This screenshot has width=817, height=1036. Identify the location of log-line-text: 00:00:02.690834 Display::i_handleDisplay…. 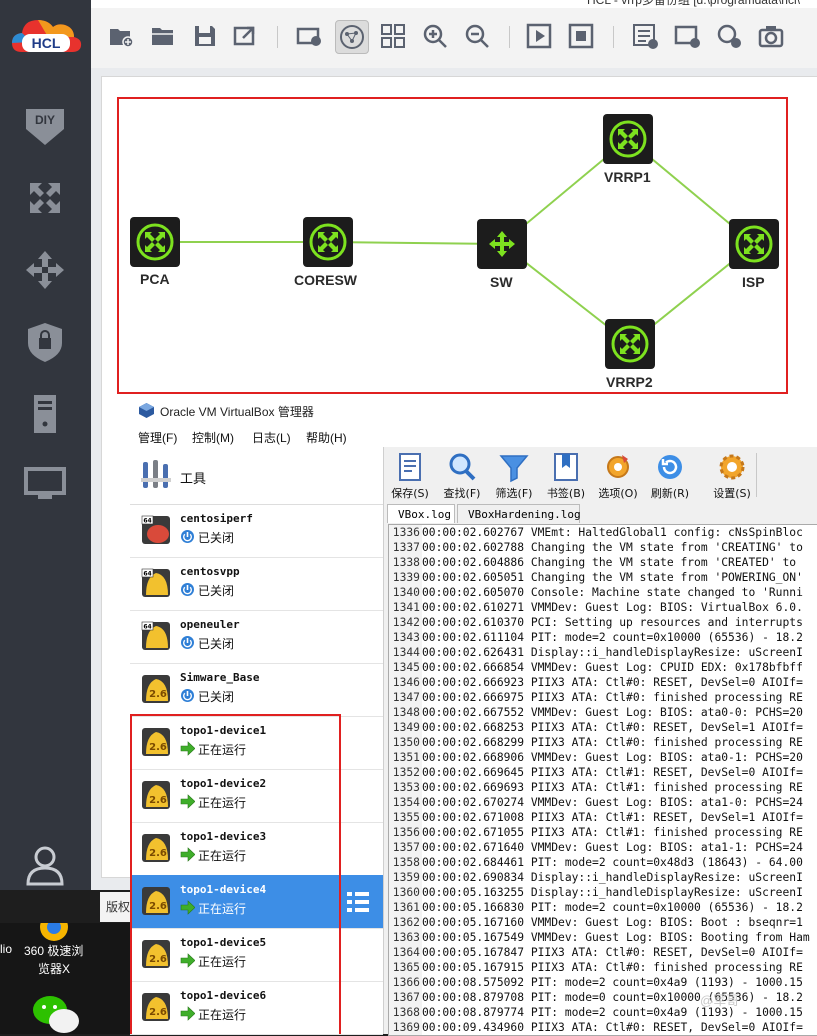
(612, 877).